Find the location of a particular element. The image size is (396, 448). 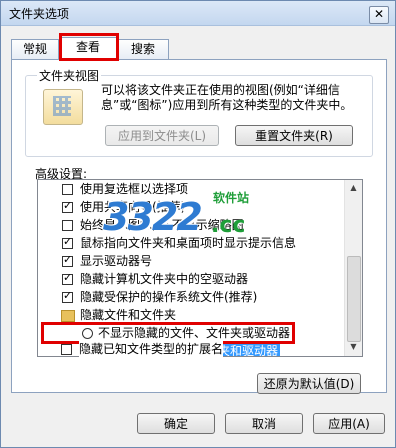

scroll-down-icon: ▼ is located at coordinates (353, 347).